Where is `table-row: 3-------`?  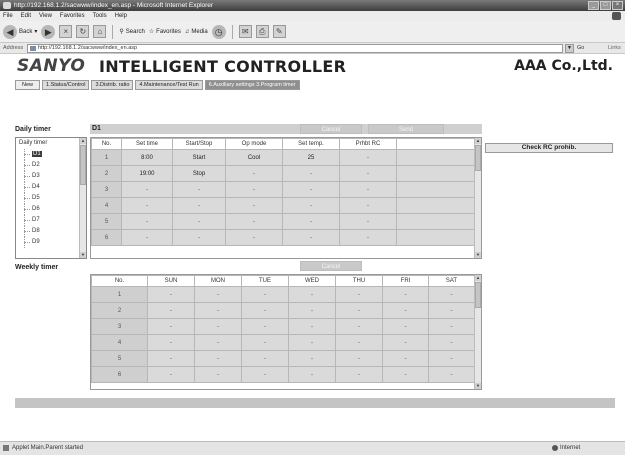 table-row: 3------- is located at coordinates (283, 326).